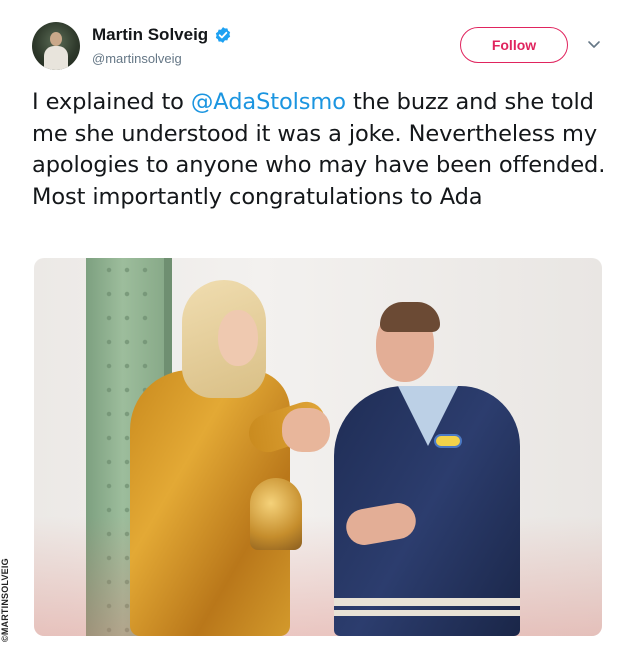 This screenshot has width=640, height=646. What do you see at coordinates (150, 35) in the screenshot?
I see `author-name: Martin Solveig` at bounding box center [150, 35].